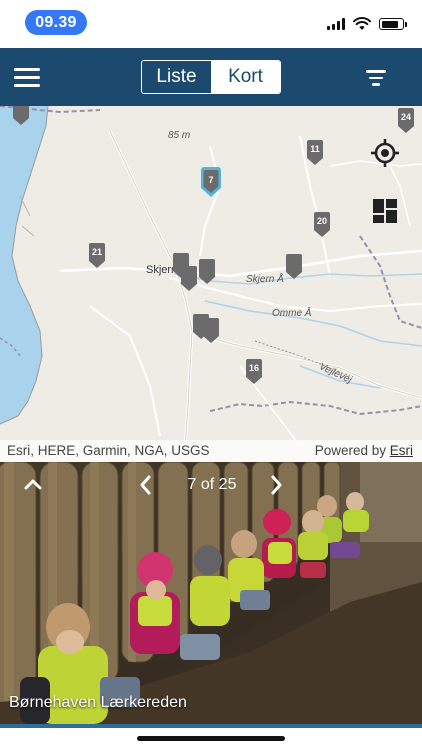 The image size is (422, 750). I want to click on tab-liste: Liste, so click(176, 77).